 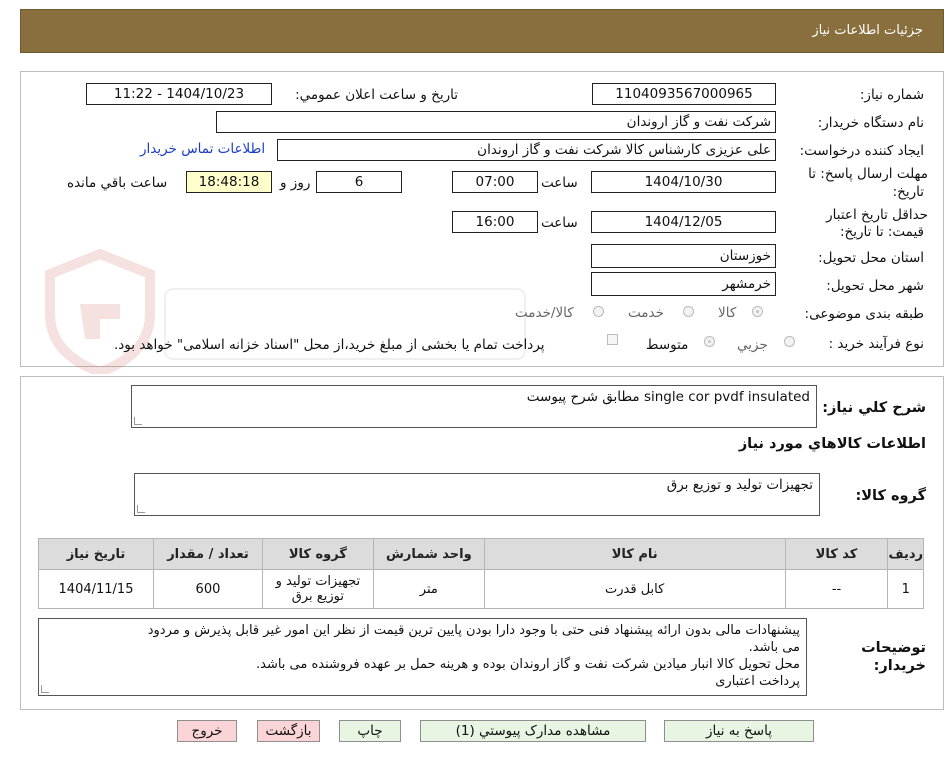 I want to click on deadline-label: مهلت ارسال پاسخ: تا, so click(x=868, y=174).